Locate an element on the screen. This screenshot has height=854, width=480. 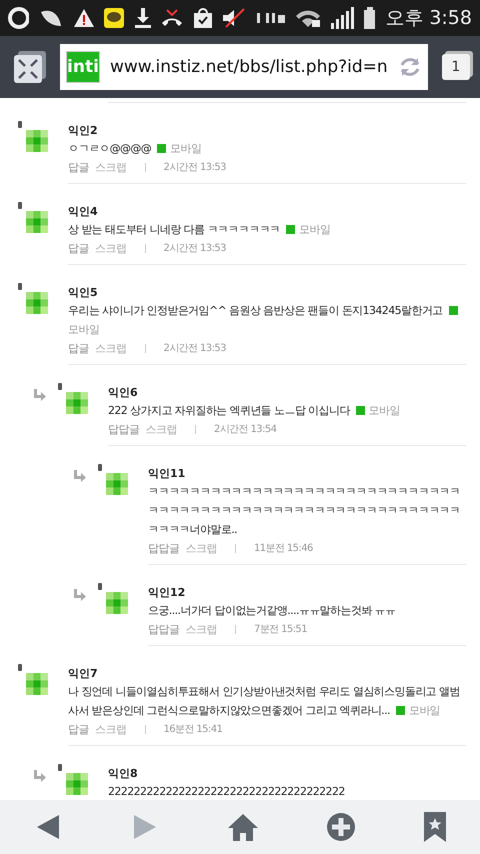
comment-text: ㅋㅋㅋㅋㅋㅋㅋㅋㅋㅋㅋㅋㅋㅋㅋㅋㅋㅋㅋㅋㅋㅋㅋㅋㅋㅋㅋㅋㅋㅋㅋㅋㅋㅋㅋㅋㅋㅋㅋㅋㅋㅋㅋㅋㅋㅋㅋㅋㅋㅋㅋㅋㅋㅋㅋㅋㅋㅋㅋㅋㅋㅋㅋㅋ너야말로.. is located at coordinates (305, 511).